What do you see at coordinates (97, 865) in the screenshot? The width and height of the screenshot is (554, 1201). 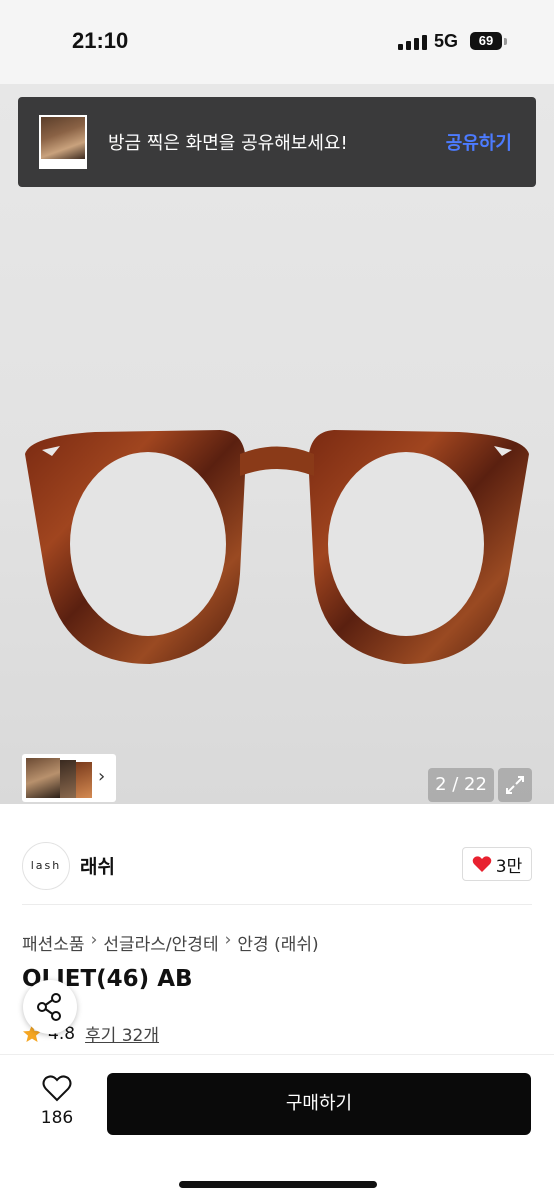 I see `shop-name: 래쉬` at bounding box center [97, 865].